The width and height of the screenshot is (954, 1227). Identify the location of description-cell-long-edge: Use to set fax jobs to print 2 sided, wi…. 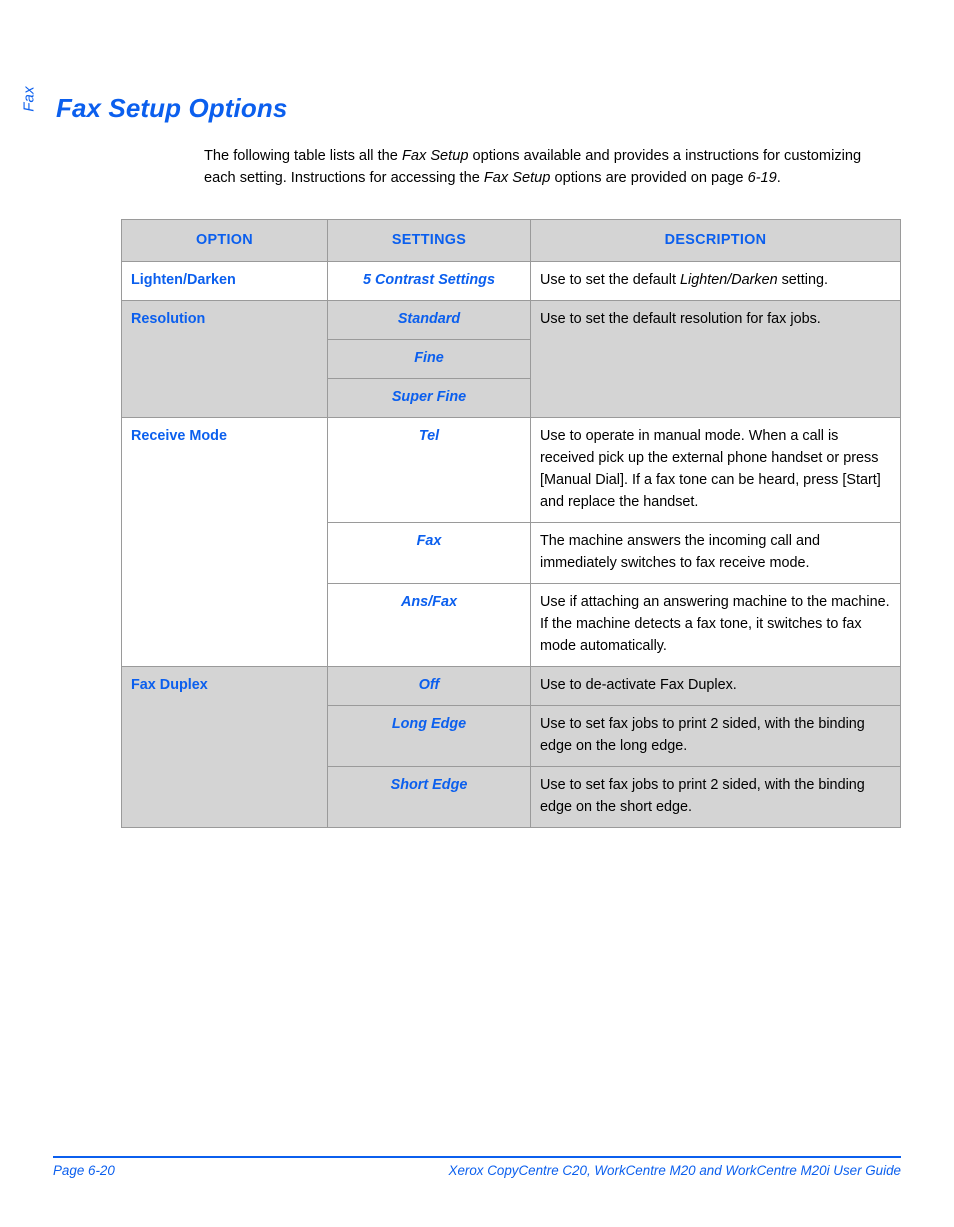
(715, 736).